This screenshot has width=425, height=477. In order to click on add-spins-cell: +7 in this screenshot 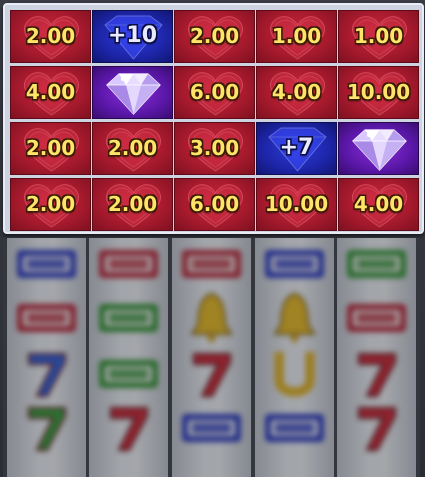, I will do `click(296, 148)`.